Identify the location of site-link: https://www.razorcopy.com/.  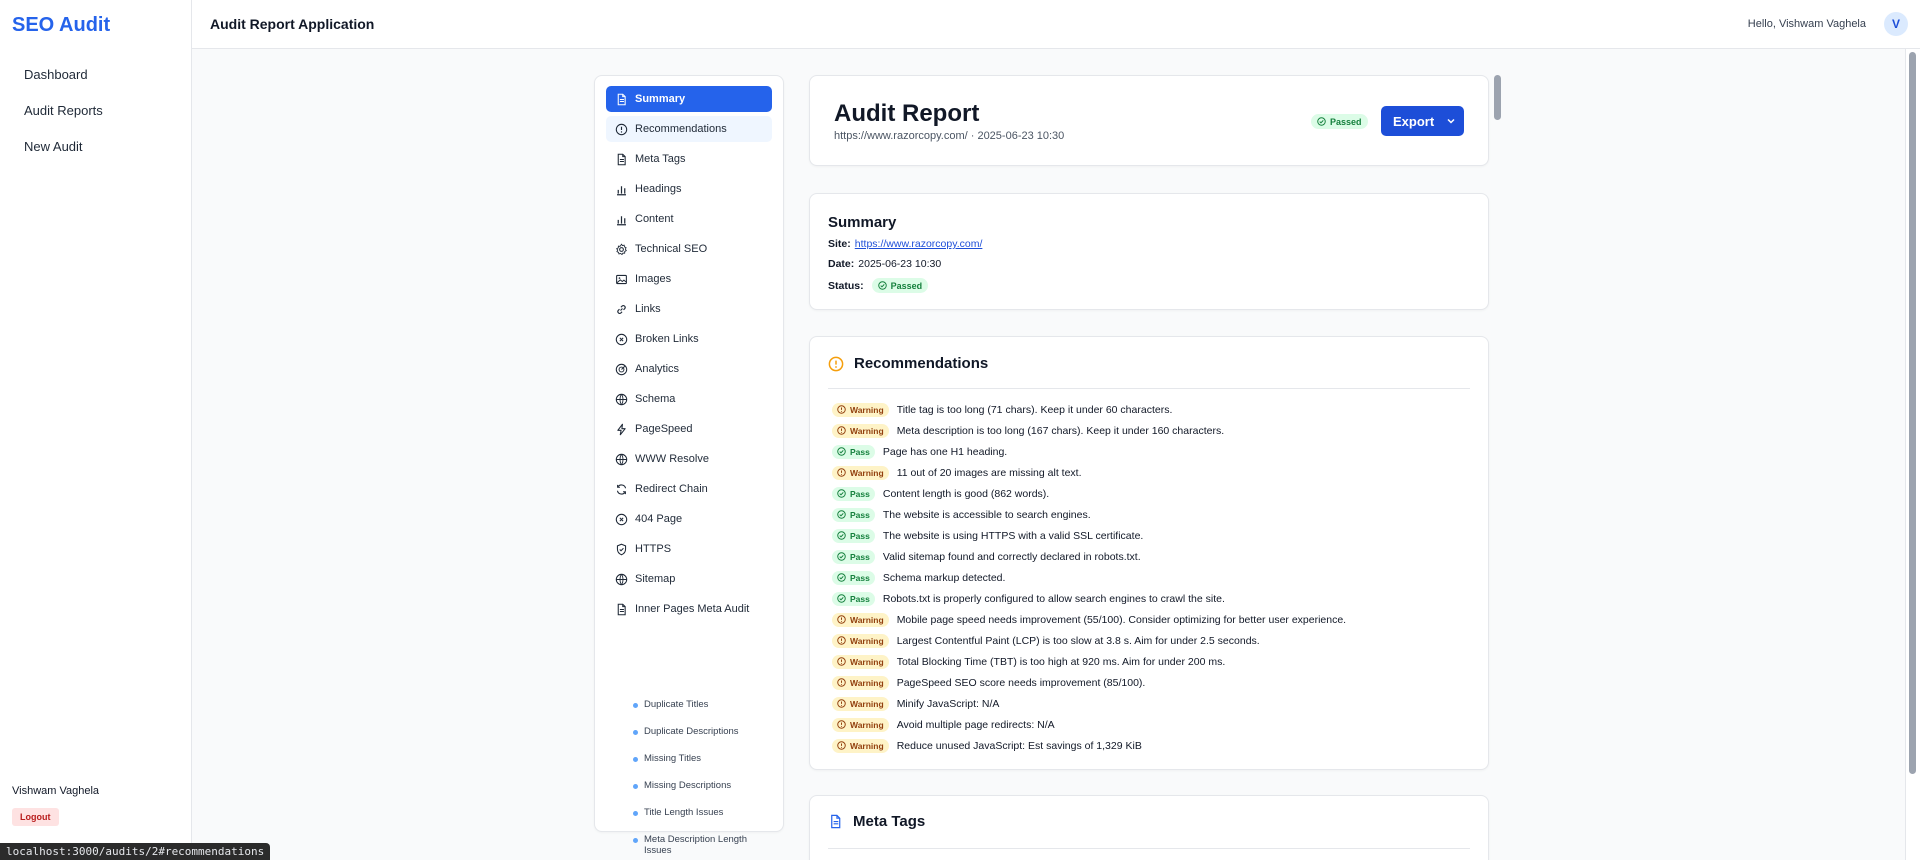
(919, 244).